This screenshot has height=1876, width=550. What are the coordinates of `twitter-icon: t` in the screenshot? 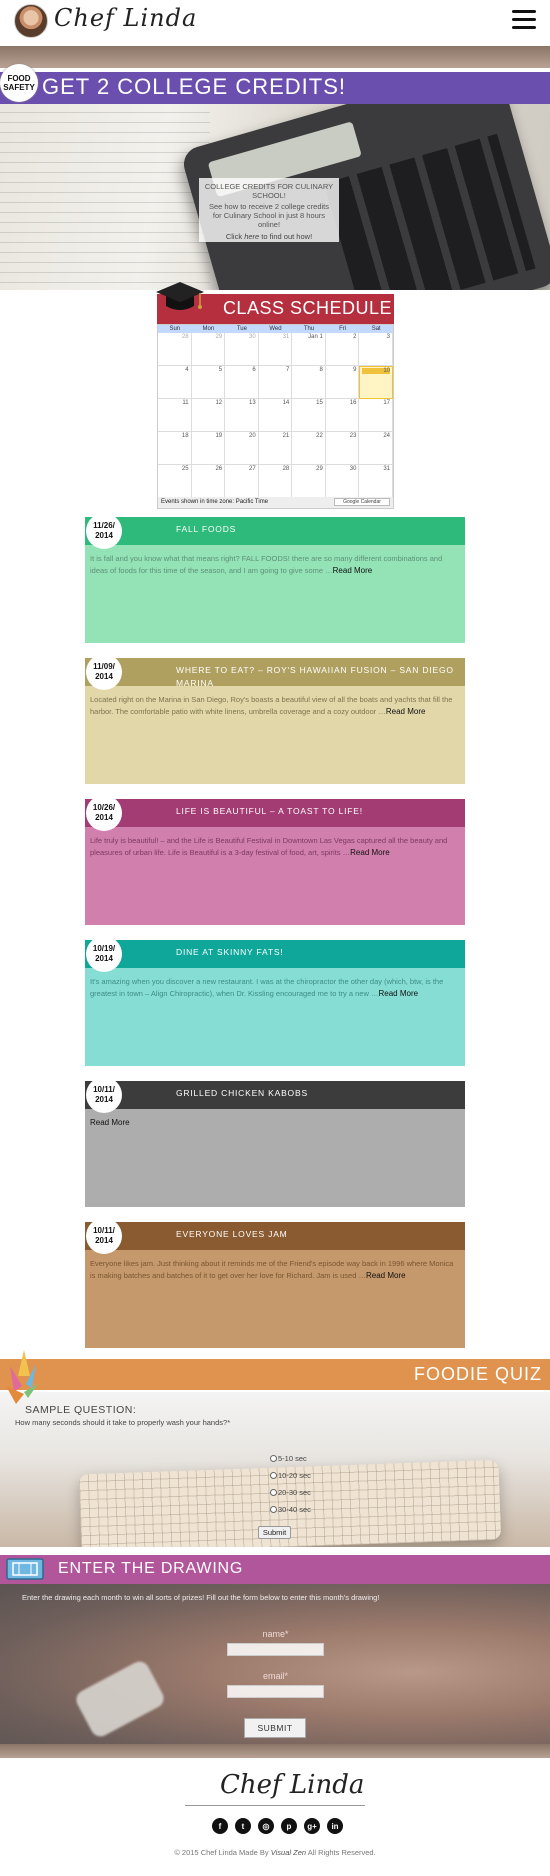 It's located at (243, 1826).